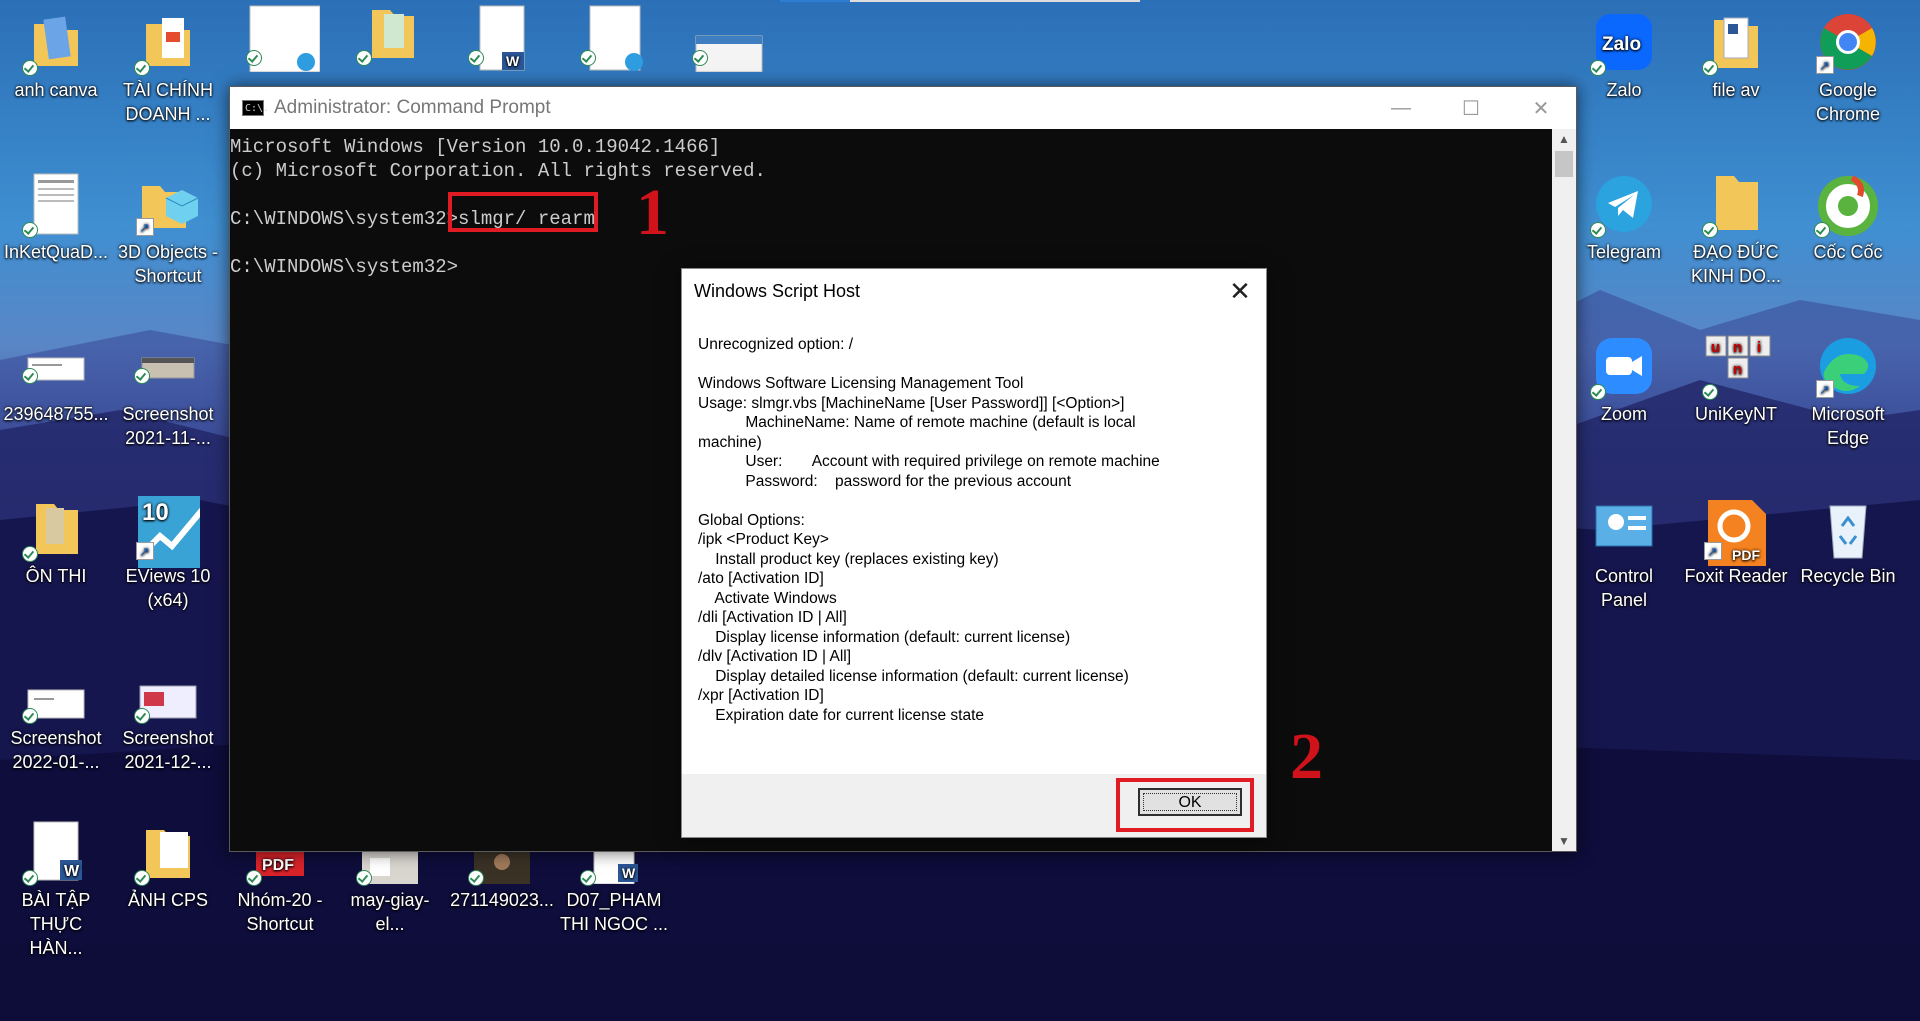 This screenshot has height=1021, width=1920. Describe the element at coordinates (776, 344) in the screenshot. I see `dialog-message-line: Unrecognized option: /` at that location.